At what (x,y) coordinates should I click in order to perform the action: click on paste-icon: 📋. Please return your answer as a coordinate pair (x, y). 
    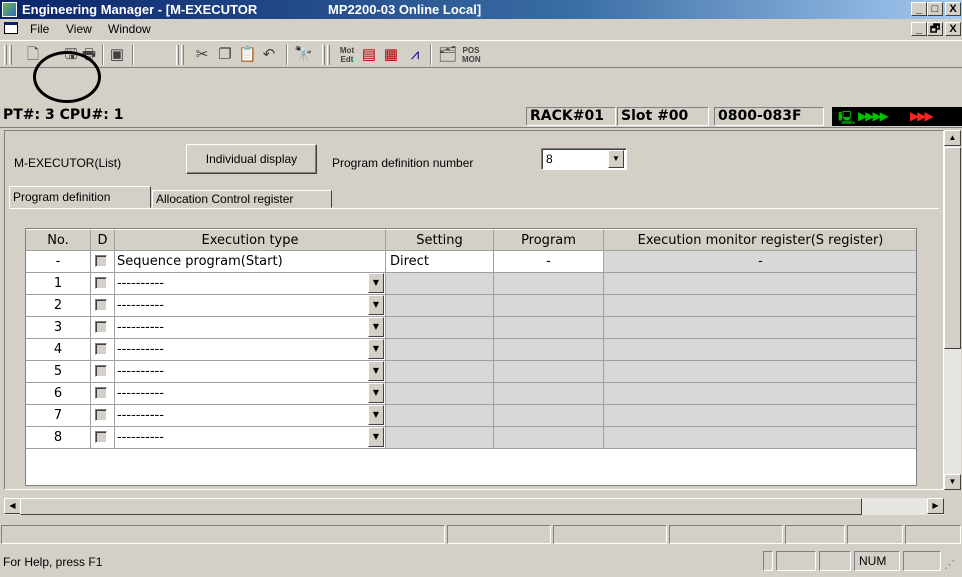
    Looking at the image, I should click on (247, 55).